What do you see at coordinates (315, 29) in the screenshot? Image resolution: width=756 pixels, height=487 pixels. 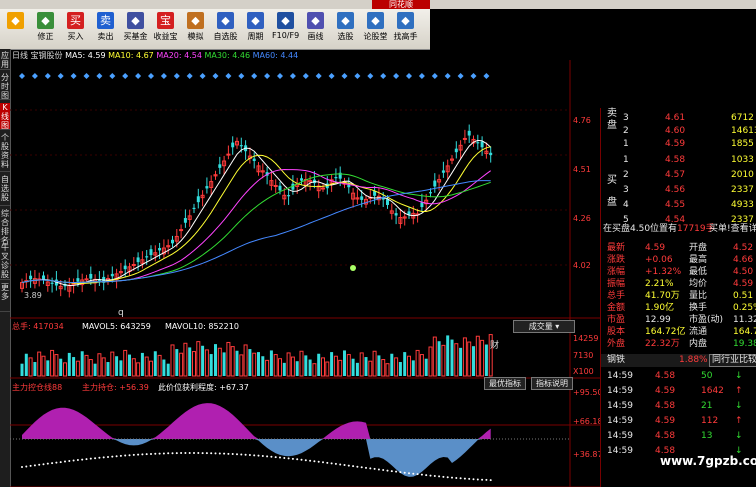 I see `toolbar-button-10: ◆ 画线` at bounding box center [315, 29].